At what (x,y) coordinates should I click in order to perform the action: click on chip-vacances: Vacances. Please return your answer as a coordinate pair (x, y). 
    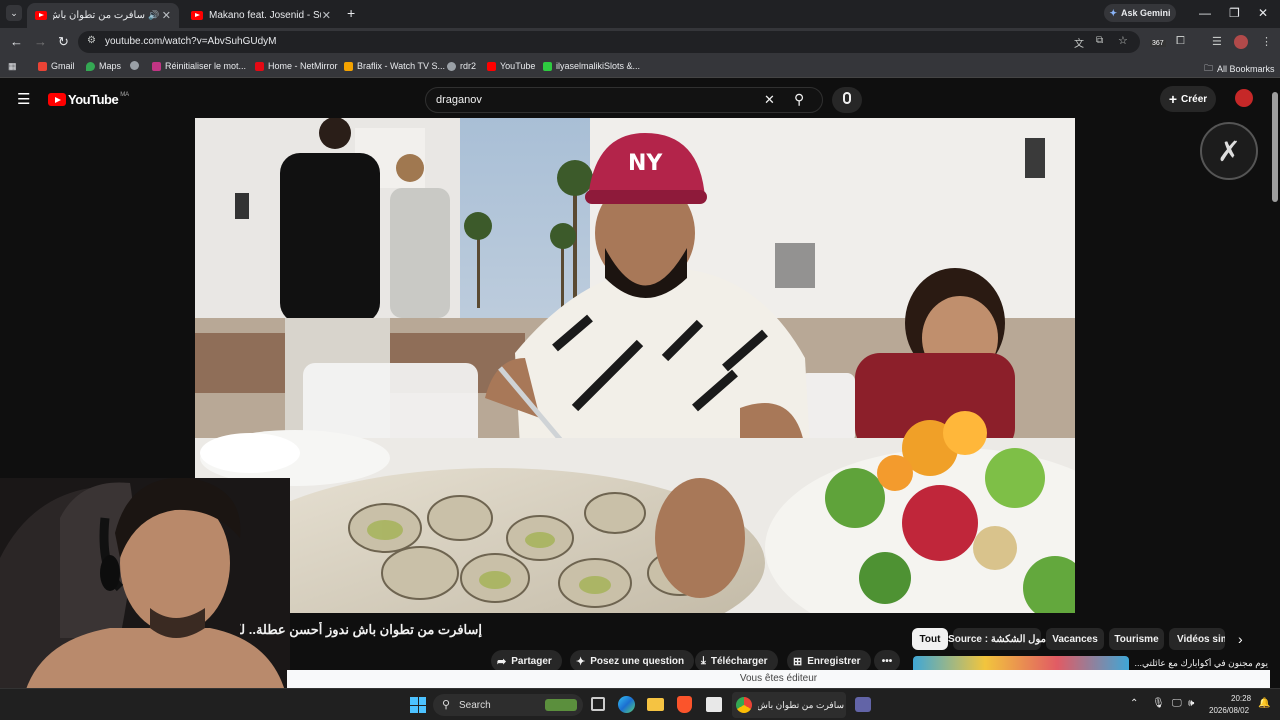
    Looking at the image, I should click on (1075, 639).